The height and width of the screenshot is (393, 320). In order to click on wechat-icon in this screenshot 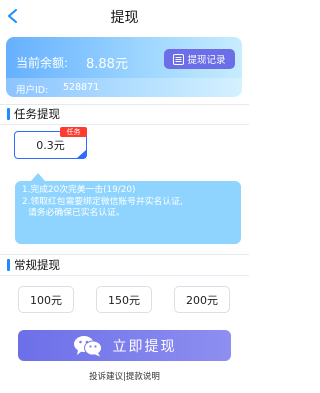, I will do `click(87, 345)`.